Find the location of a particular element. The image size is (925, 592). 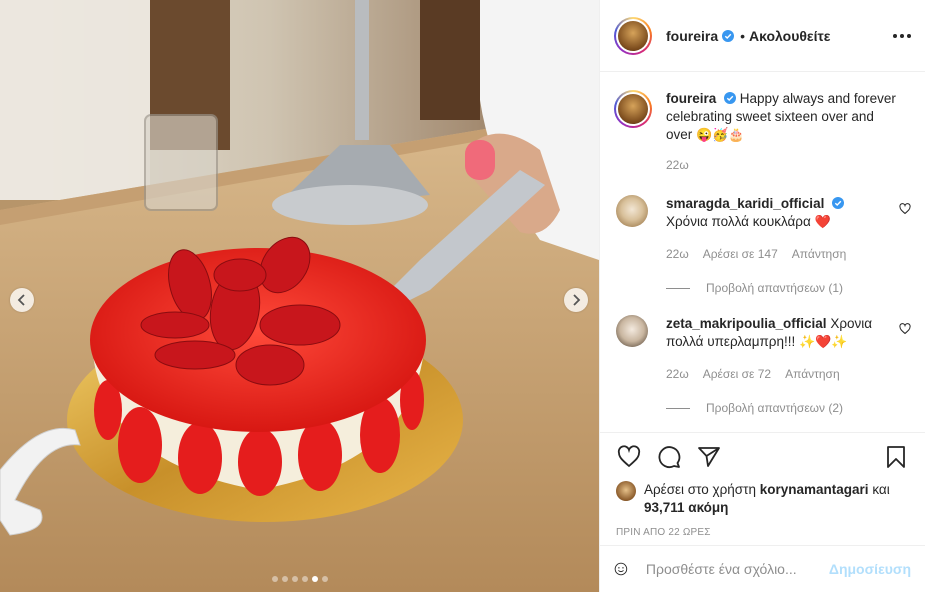

post-header: foureira • Ακολουθείτε is located at coordinates (762, 36).